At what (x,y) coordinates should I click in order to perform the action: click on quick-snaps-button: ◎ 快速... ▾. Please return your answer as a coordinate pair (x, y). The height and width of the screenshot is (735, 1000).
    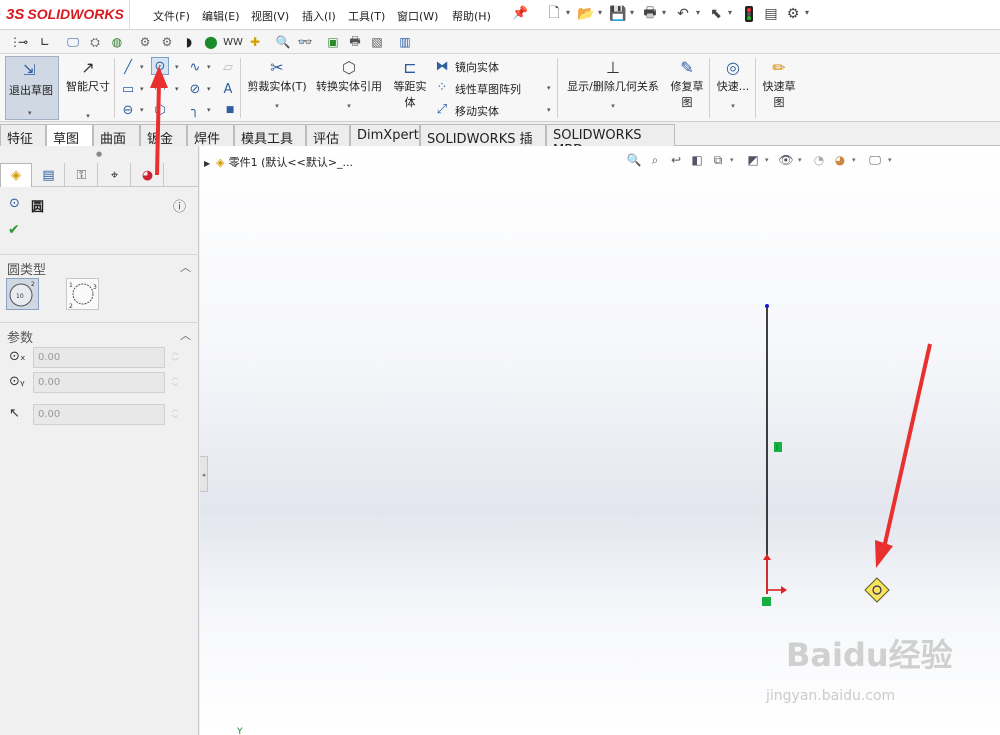
    Looking at the image, I should click on (733, 83).